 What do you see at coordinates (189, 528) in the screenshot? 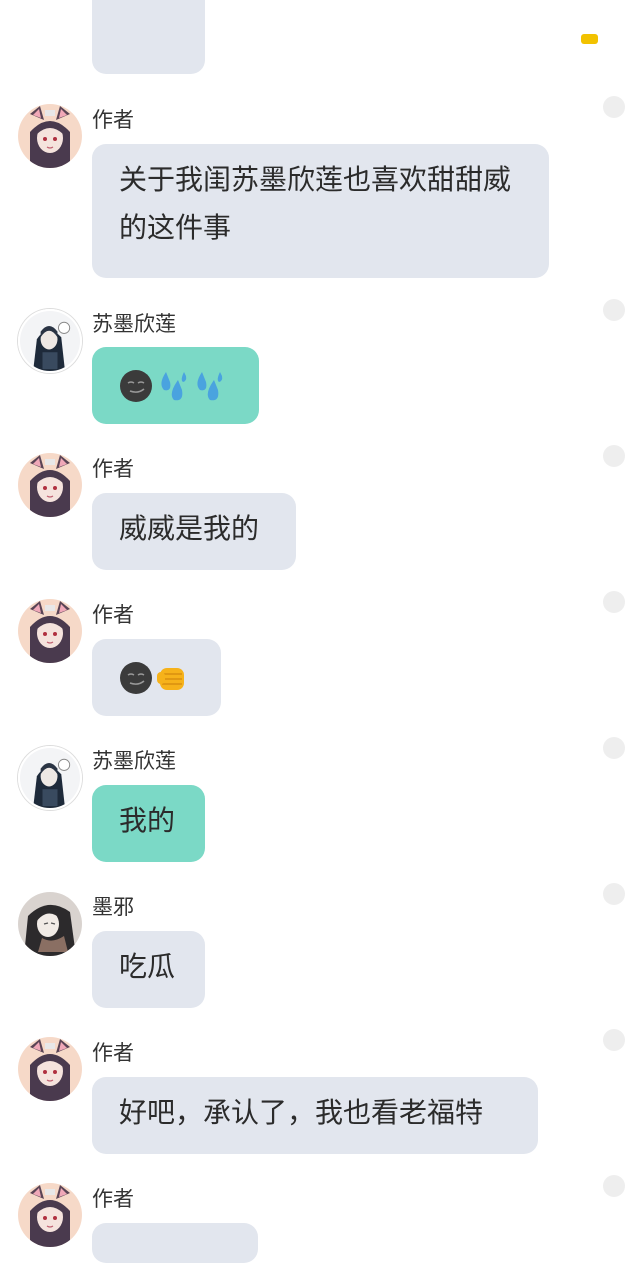
I see `message-text: 威威是我的` at bounding box center [189, 528].